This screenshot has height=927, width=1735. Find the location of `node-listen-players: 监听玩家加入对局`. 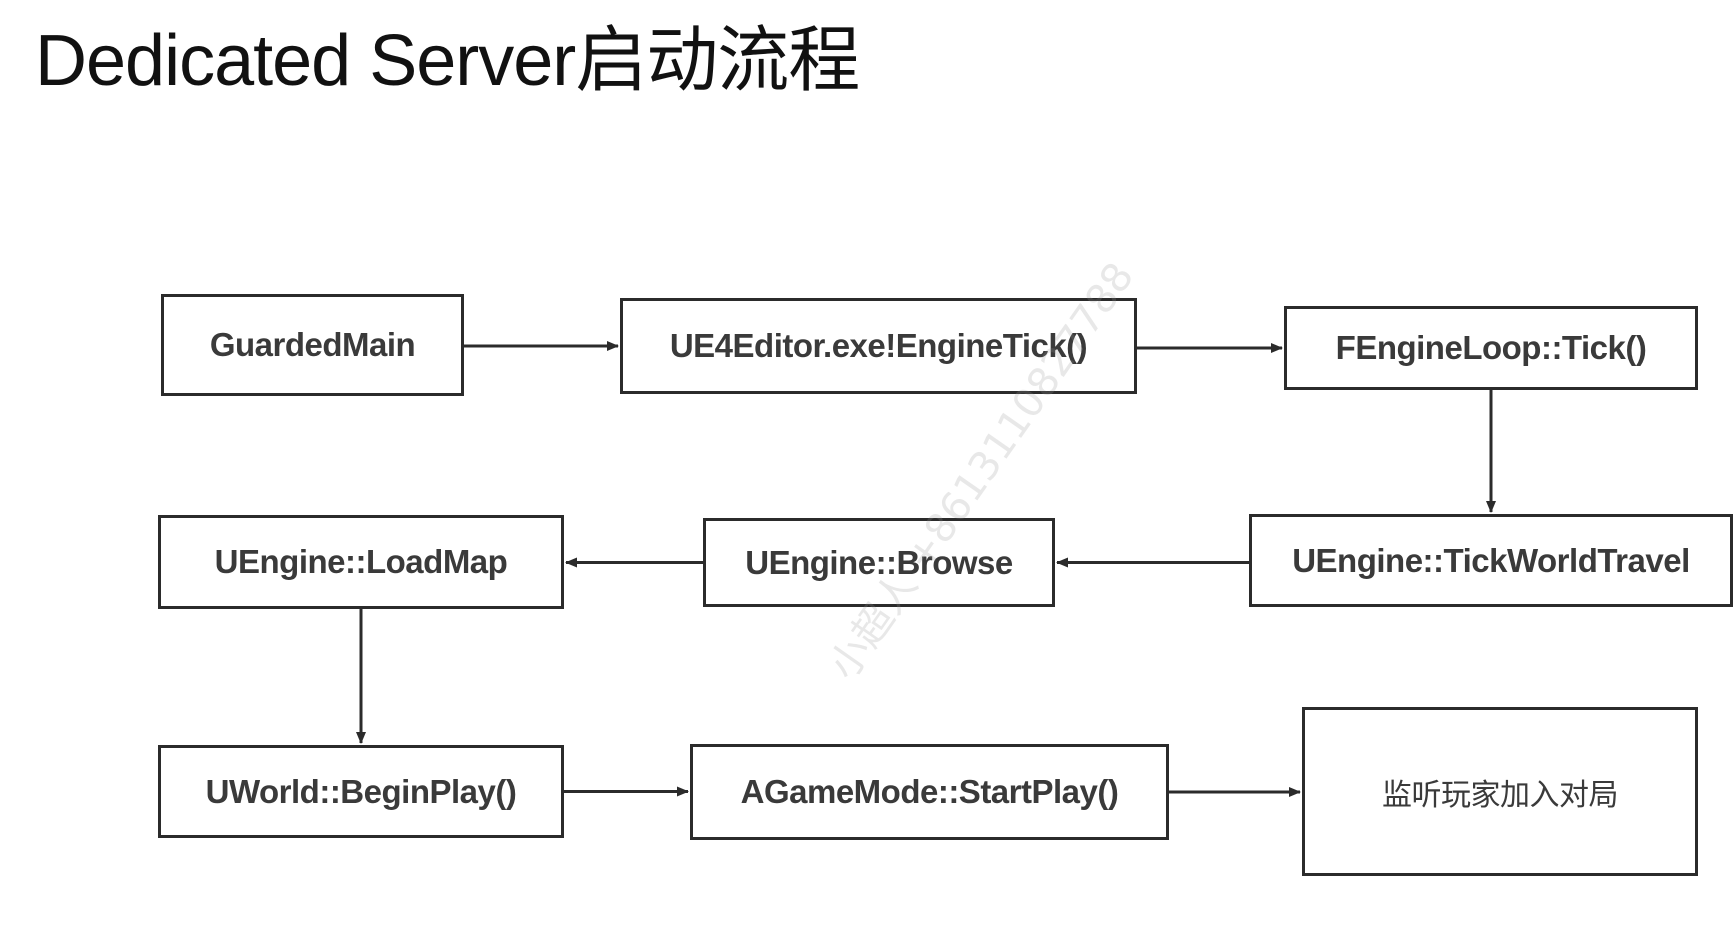

node-listen-players: 监听玩家加入对局 is located at coordinates (1500, 791).